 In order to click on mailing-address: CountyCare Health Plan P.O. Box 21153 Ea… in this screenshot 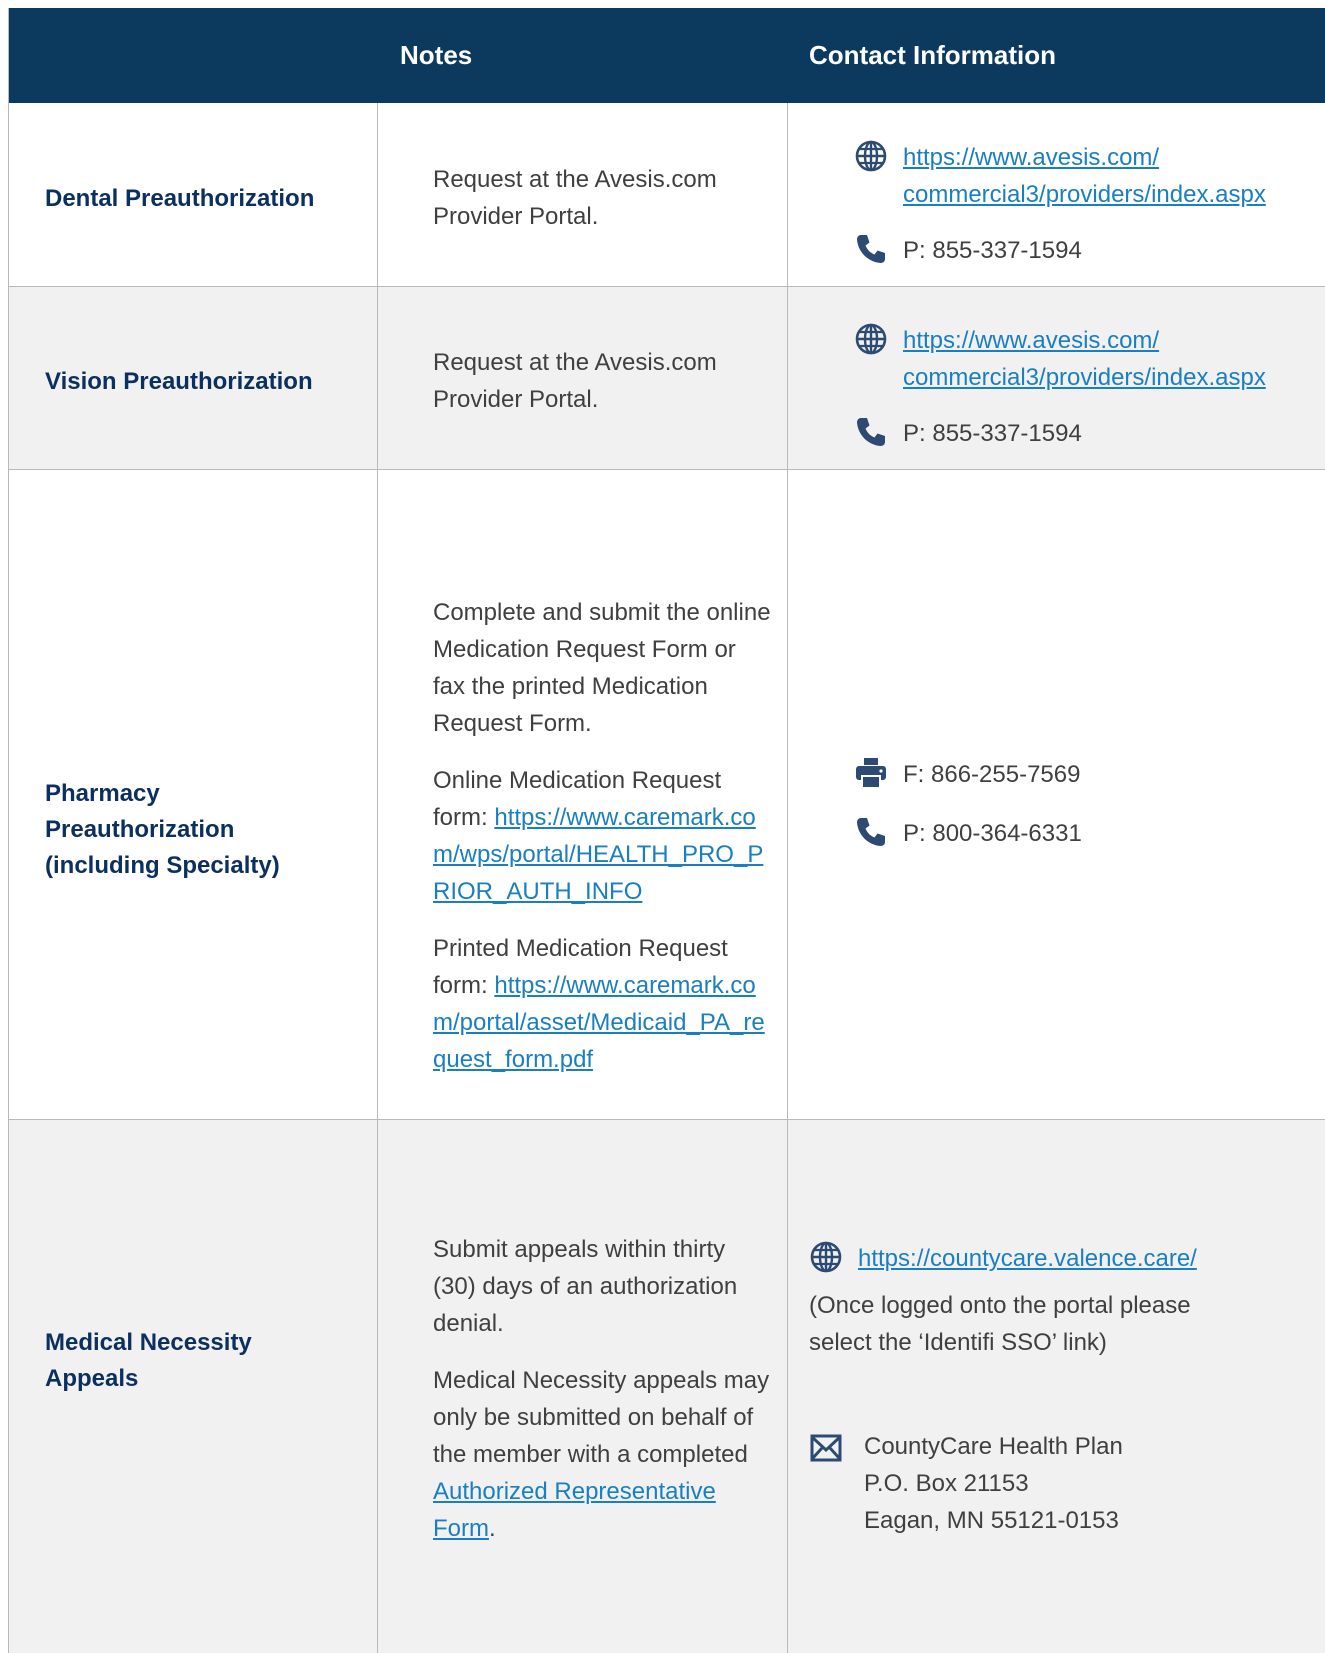, I will do `click(993, 1483)`.